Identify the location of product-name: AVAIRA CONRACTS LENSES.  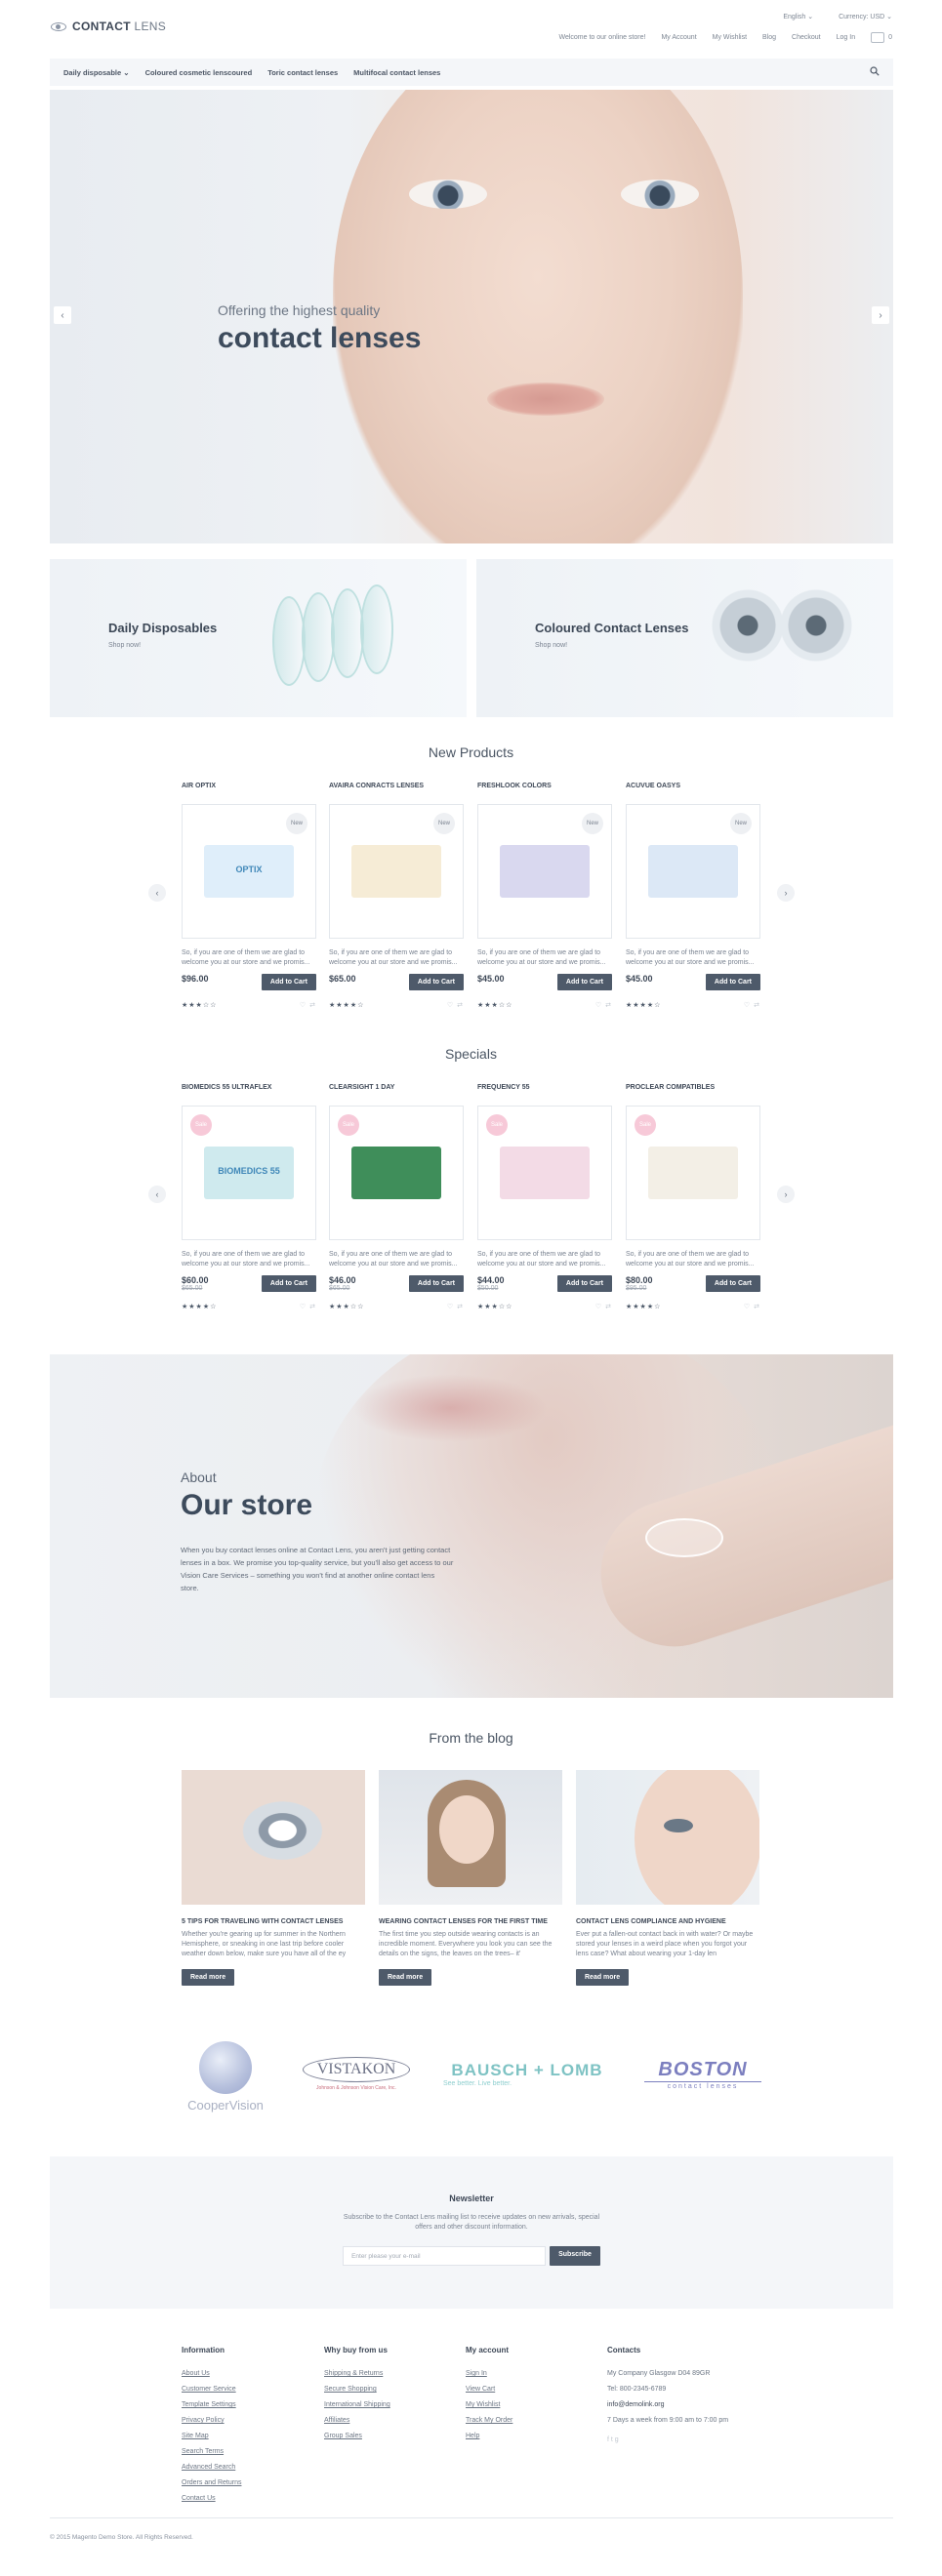
(397, 793).